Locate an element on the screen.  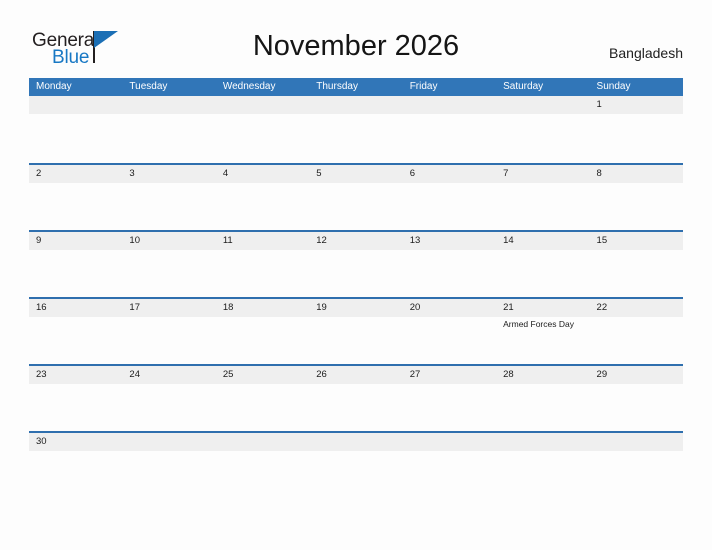
day-cell: 22 is located at coordinates (636, 331).